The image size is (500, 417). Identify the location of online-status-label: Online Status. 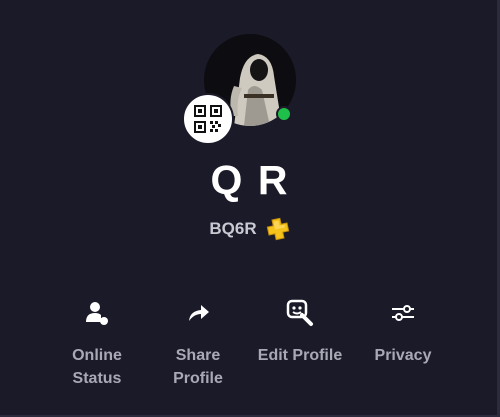
(97, 367).